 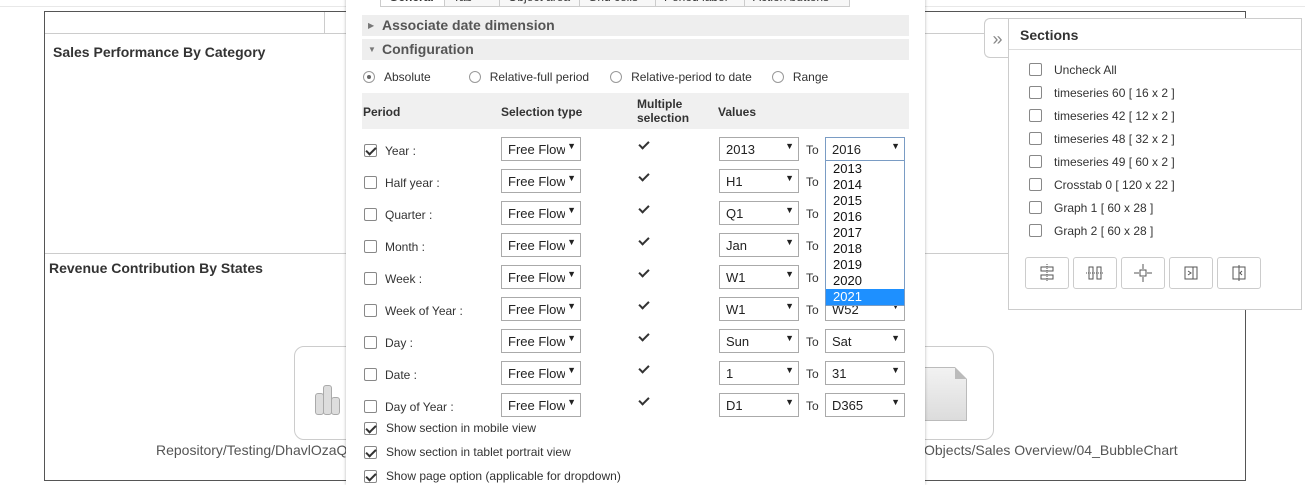 I want to click on dropdown-option: 2017, so click(x=865, y=233).